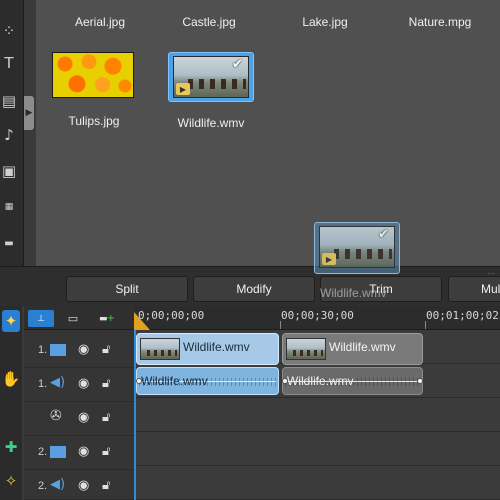 The image size is (500, 500). What do you see at coordinates (9, 63) in the screenshot?
I see `title-text-icon: T` at bounding box center [9, 63].